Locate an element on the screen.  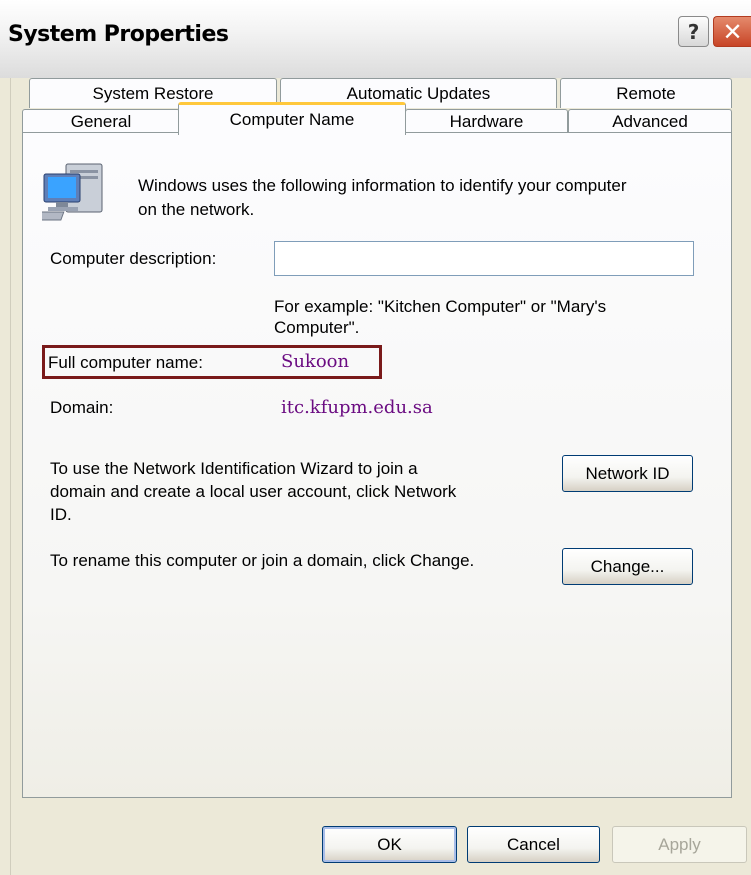
full-computer-name-label: Full computer name: is located at coordinates (125, 362).